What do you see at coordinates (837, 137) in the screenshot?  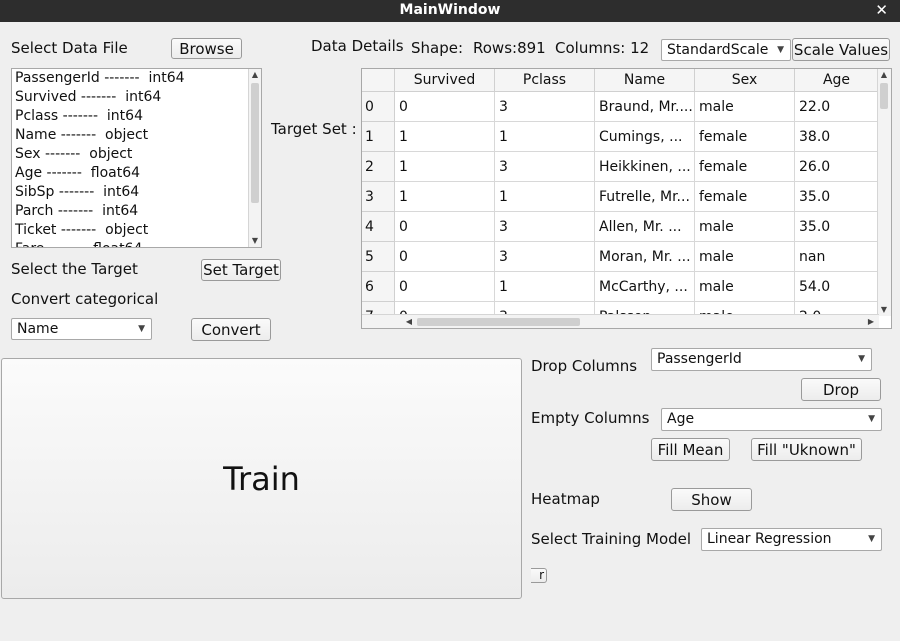 I see `table-cell: 38.0` at bounding box center [837, 137].